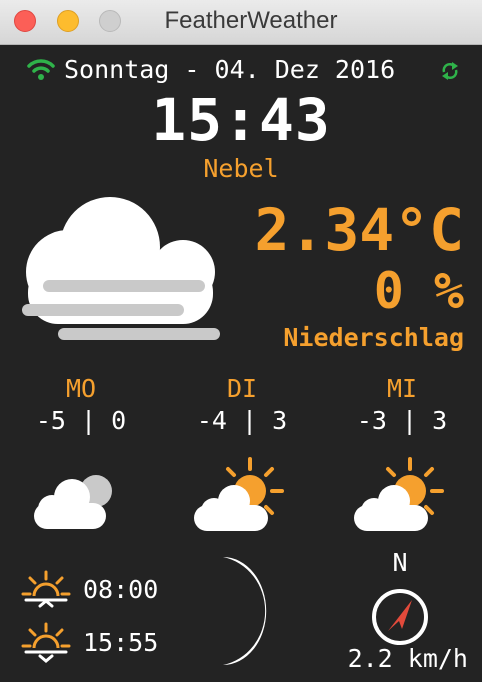 The width and height of the screenshot is (482, 682). Describe the element at coordinates (242, 388) in the screenshot. I see `forecast-day-2: DI` at that location.